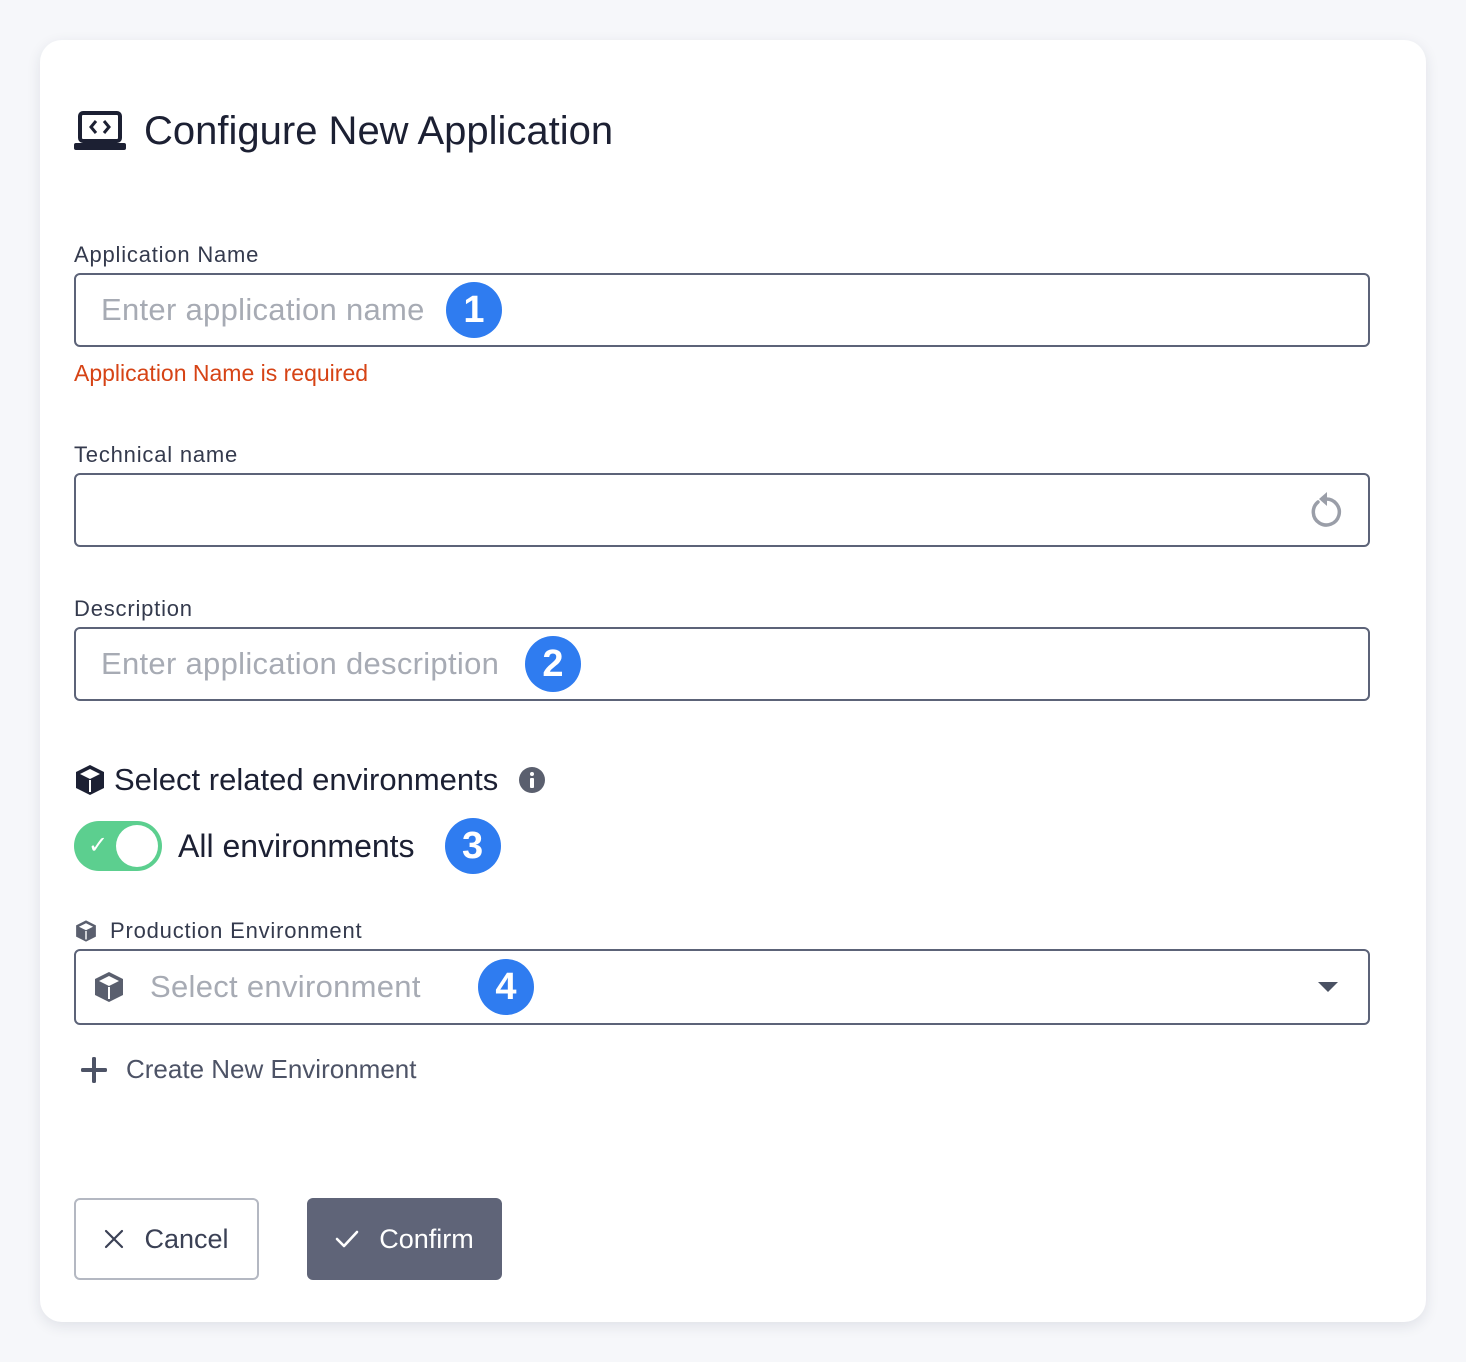 This screenshot has width=1466, height=1362. Describe the element at coordinates (137, 846) in the screenshot. I see `toggle-knob` at that location.